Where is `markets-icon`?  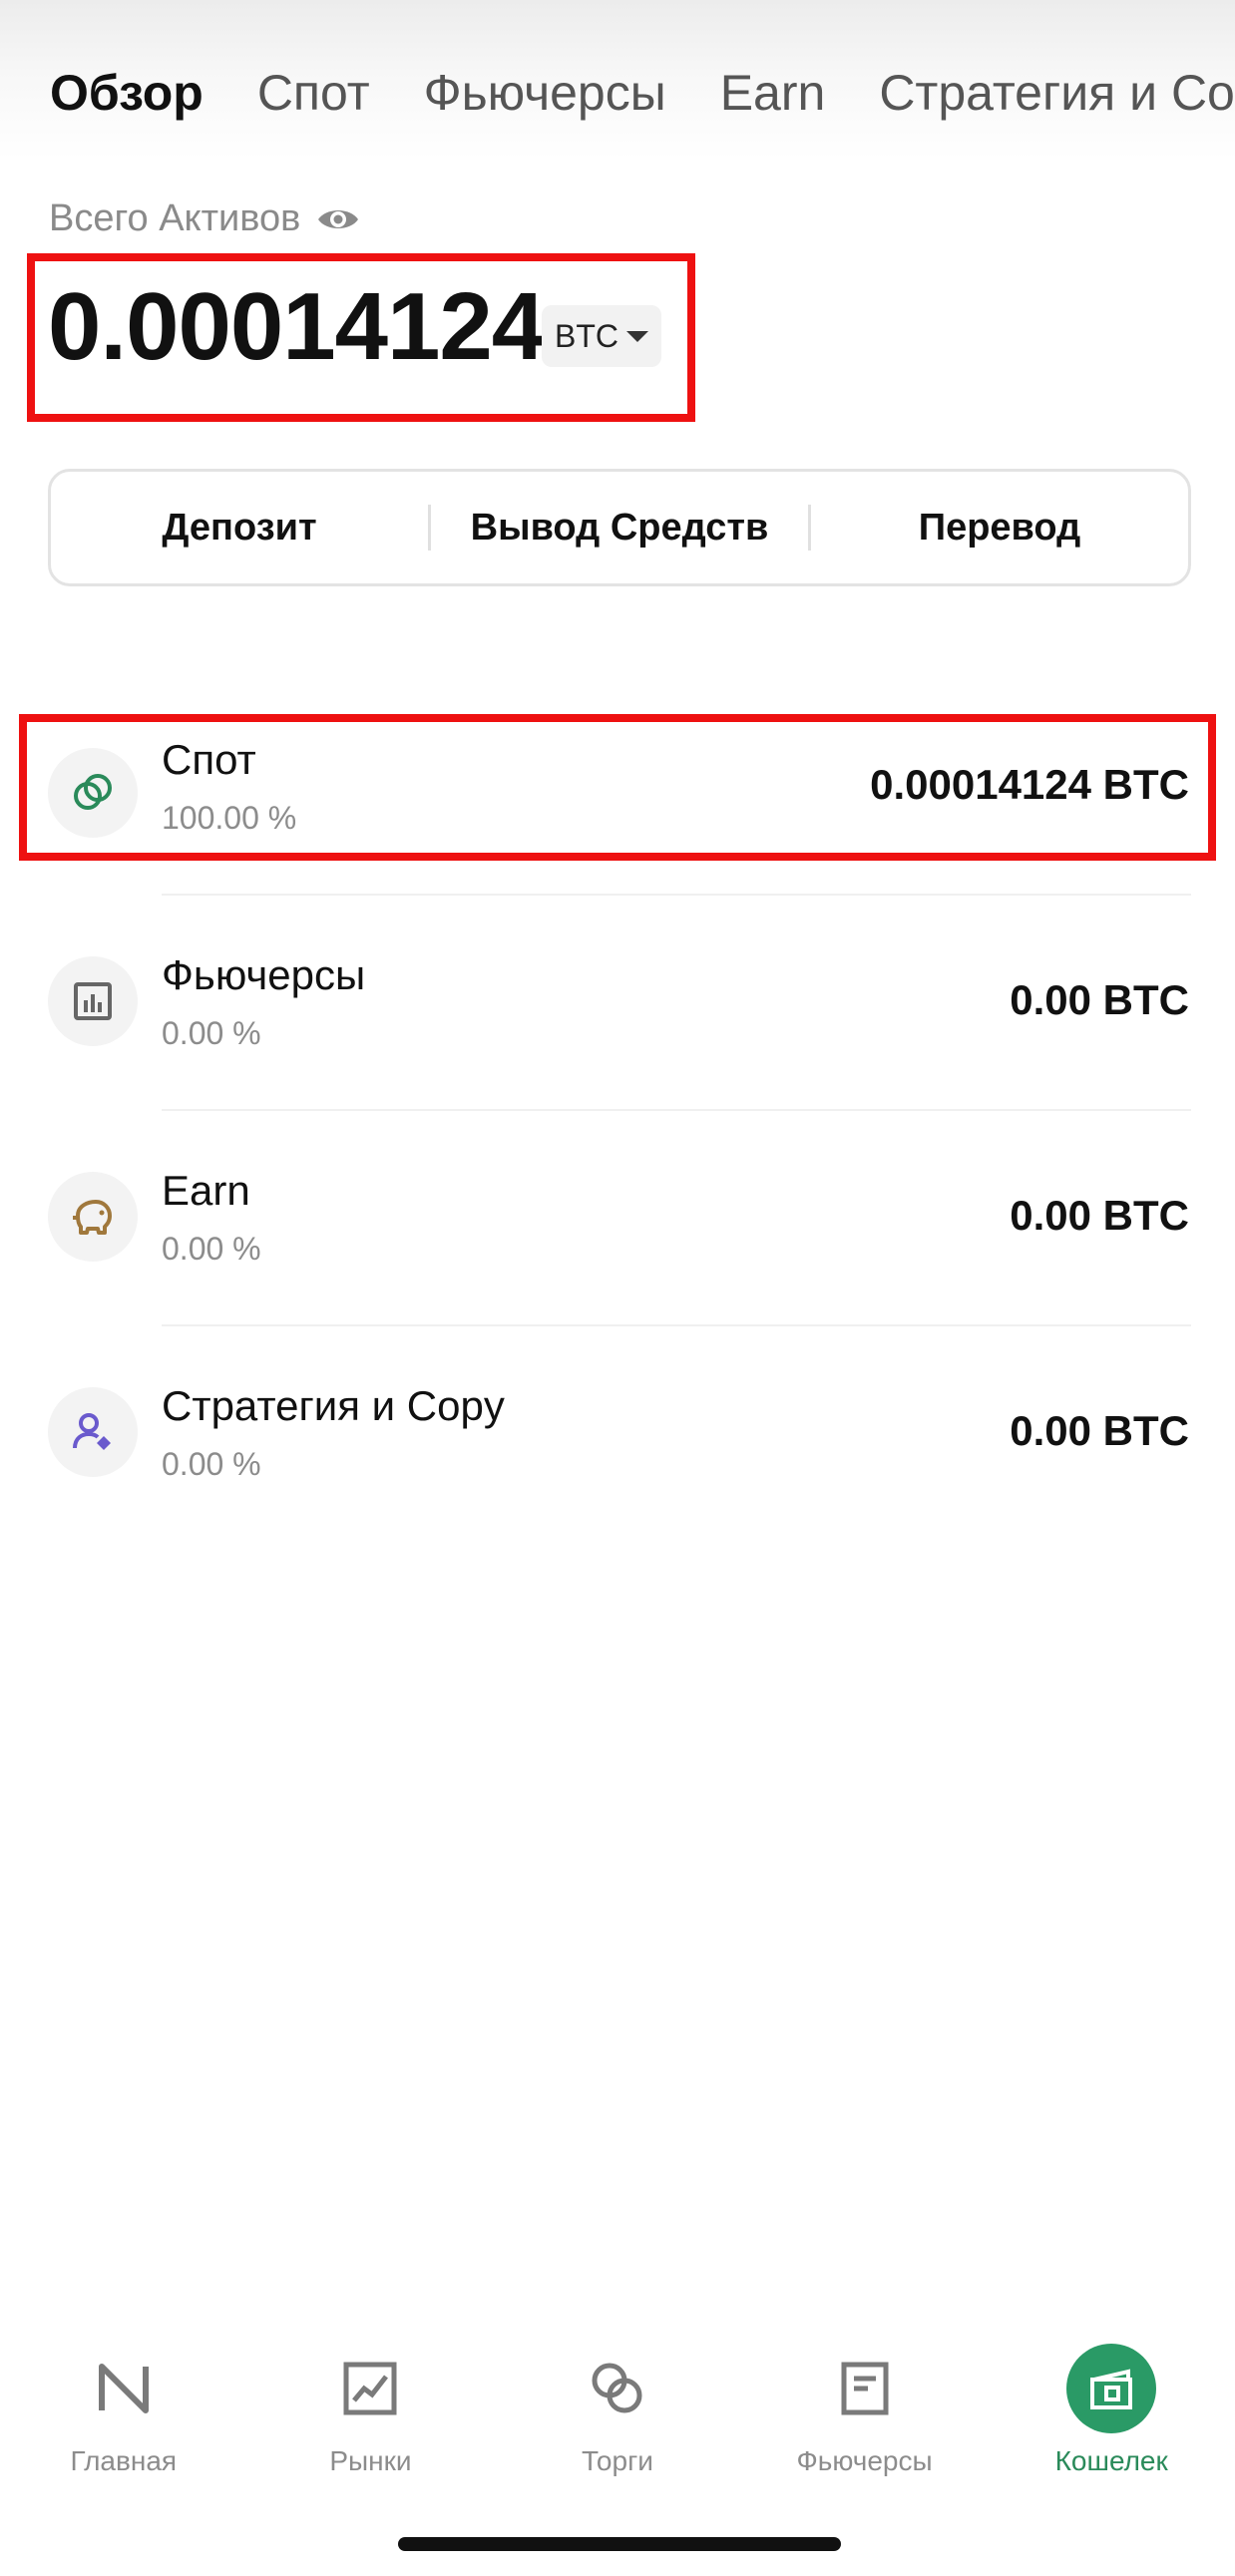
markets-icon is located at coordinates (370, 2388).